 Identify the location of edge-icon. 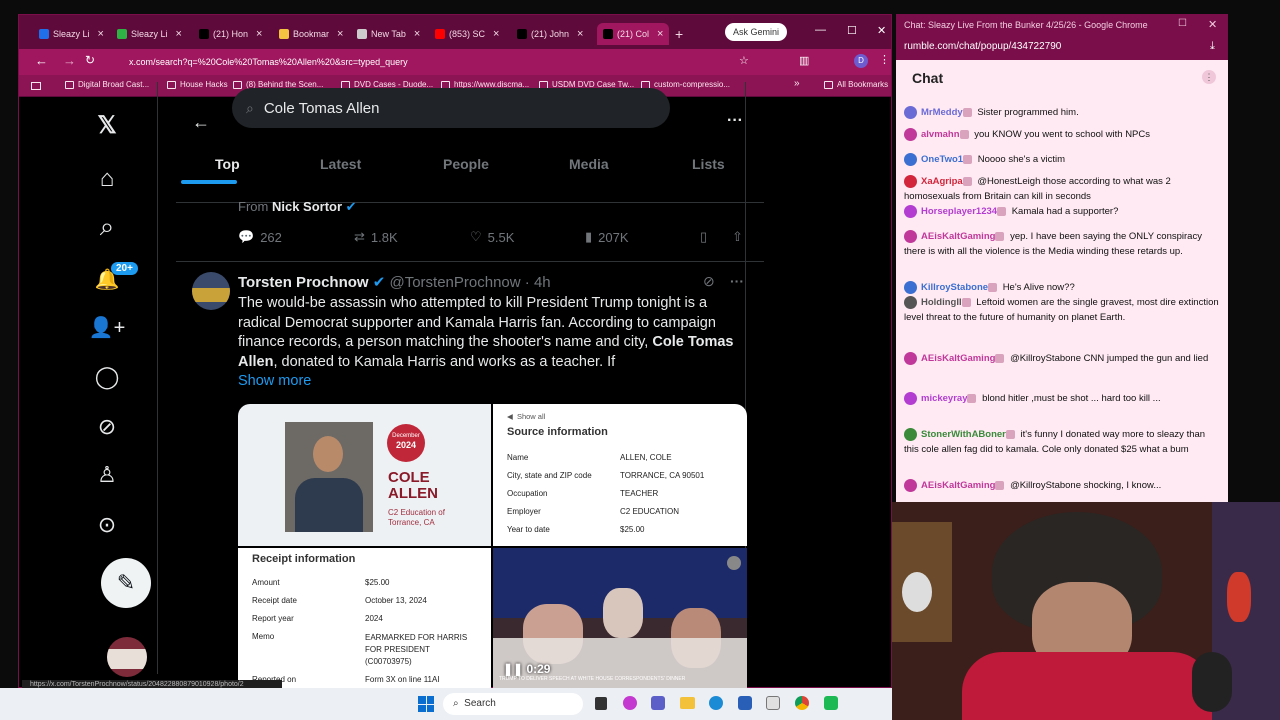
(716, 703).